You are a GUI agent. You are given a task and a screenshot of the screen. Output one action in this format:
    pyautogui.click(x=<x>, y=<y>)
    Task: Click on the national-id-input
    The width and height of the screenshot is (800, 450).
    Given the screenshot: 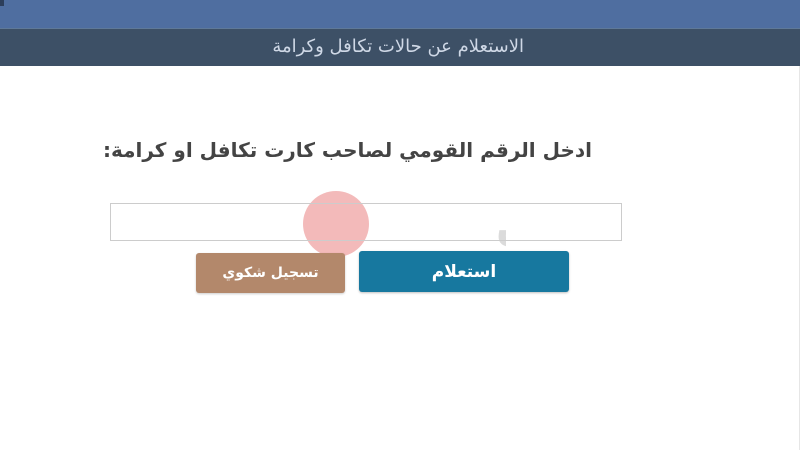 What is the action you would take?
    pyautogui.click(x=366, y=222)
    